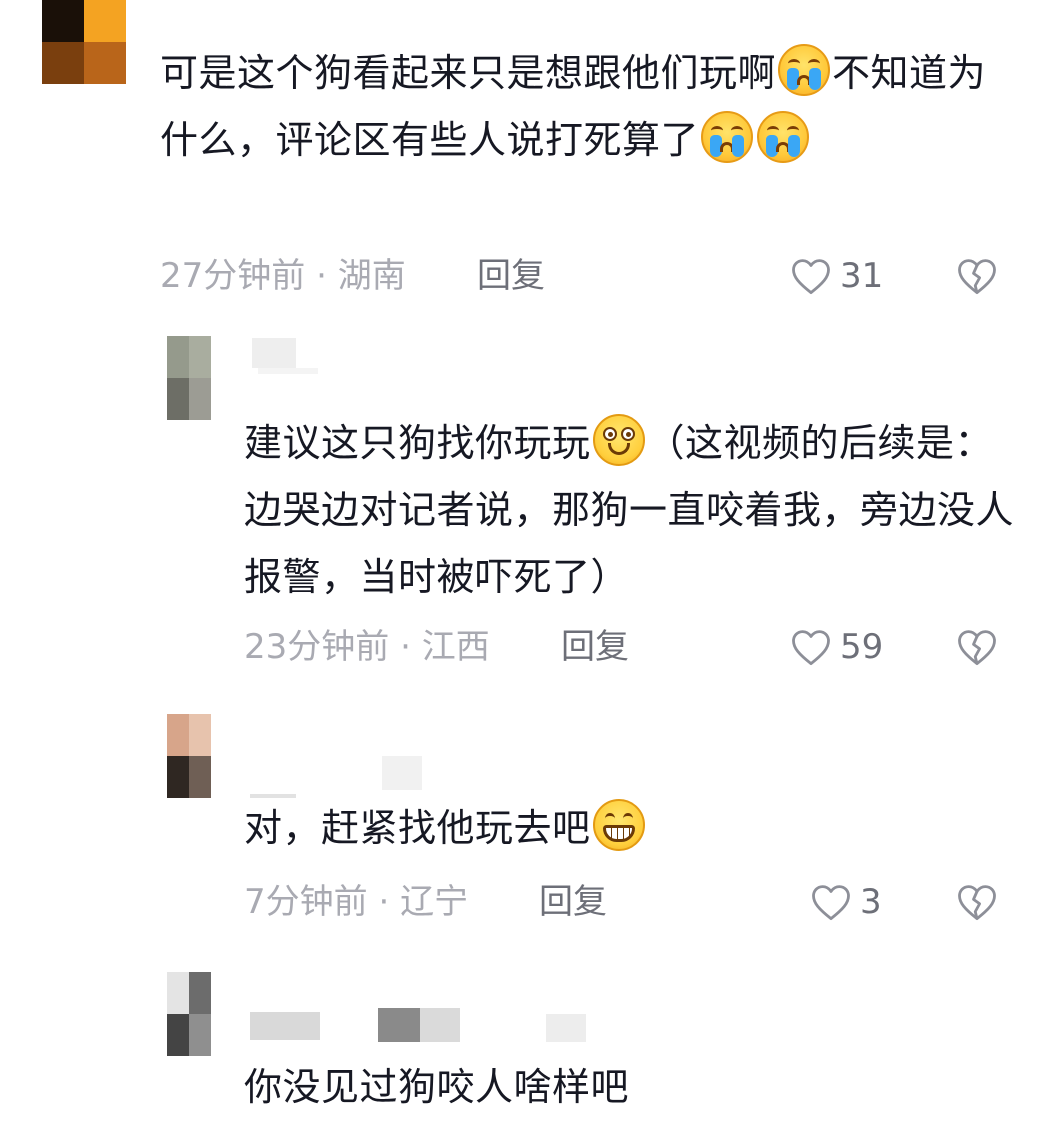 The height and width of the screenshot is (1121, 1058). What do you see at coordinates (417, 443) in the screenshot?
I see `comment-text-run: 建议这只狗找你玩玩` at bounding box center [417, 443].